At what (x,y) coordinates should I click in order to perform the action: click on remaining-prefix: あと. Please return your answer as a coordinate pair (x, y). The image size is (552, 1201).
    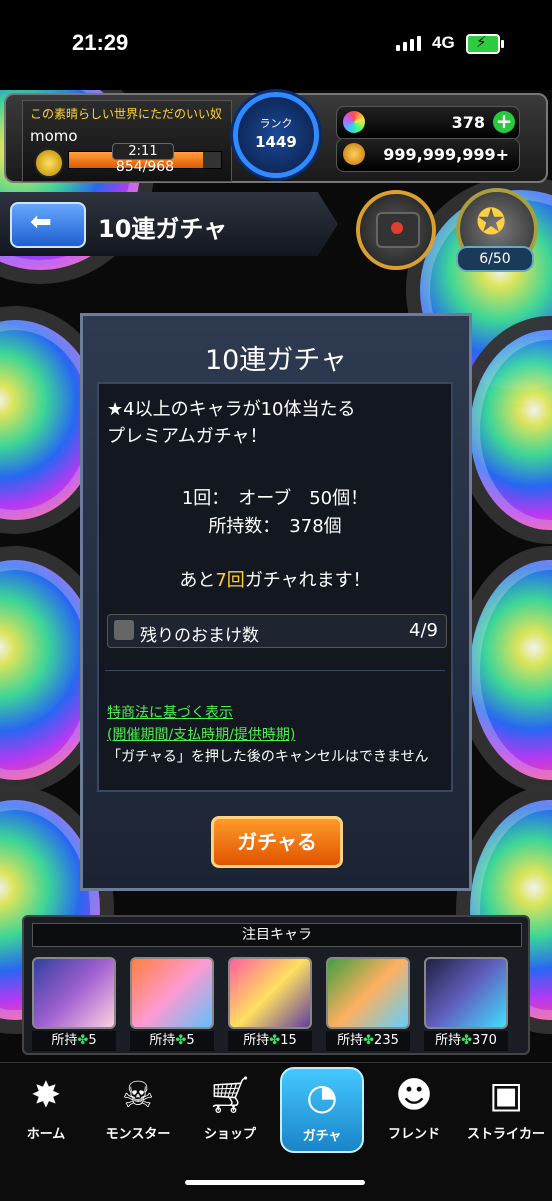
    Looking at the image, I should click on (197, 580).